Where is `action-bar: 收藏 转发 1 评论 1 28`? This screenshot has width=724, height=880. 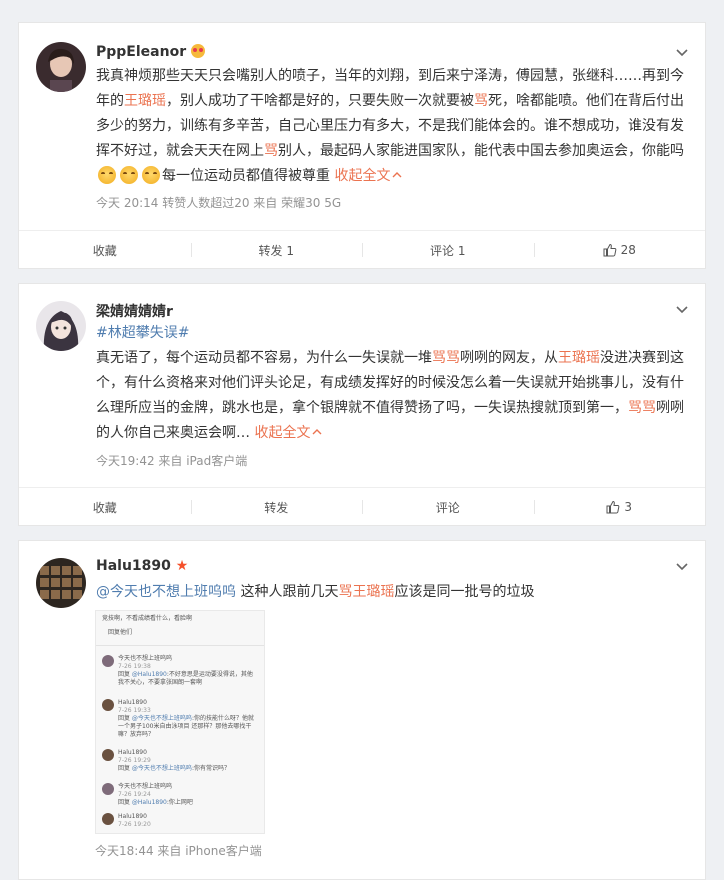
action-bar: 收藏 转发 1 评论 1 28 is located at coordinates (362, 249).